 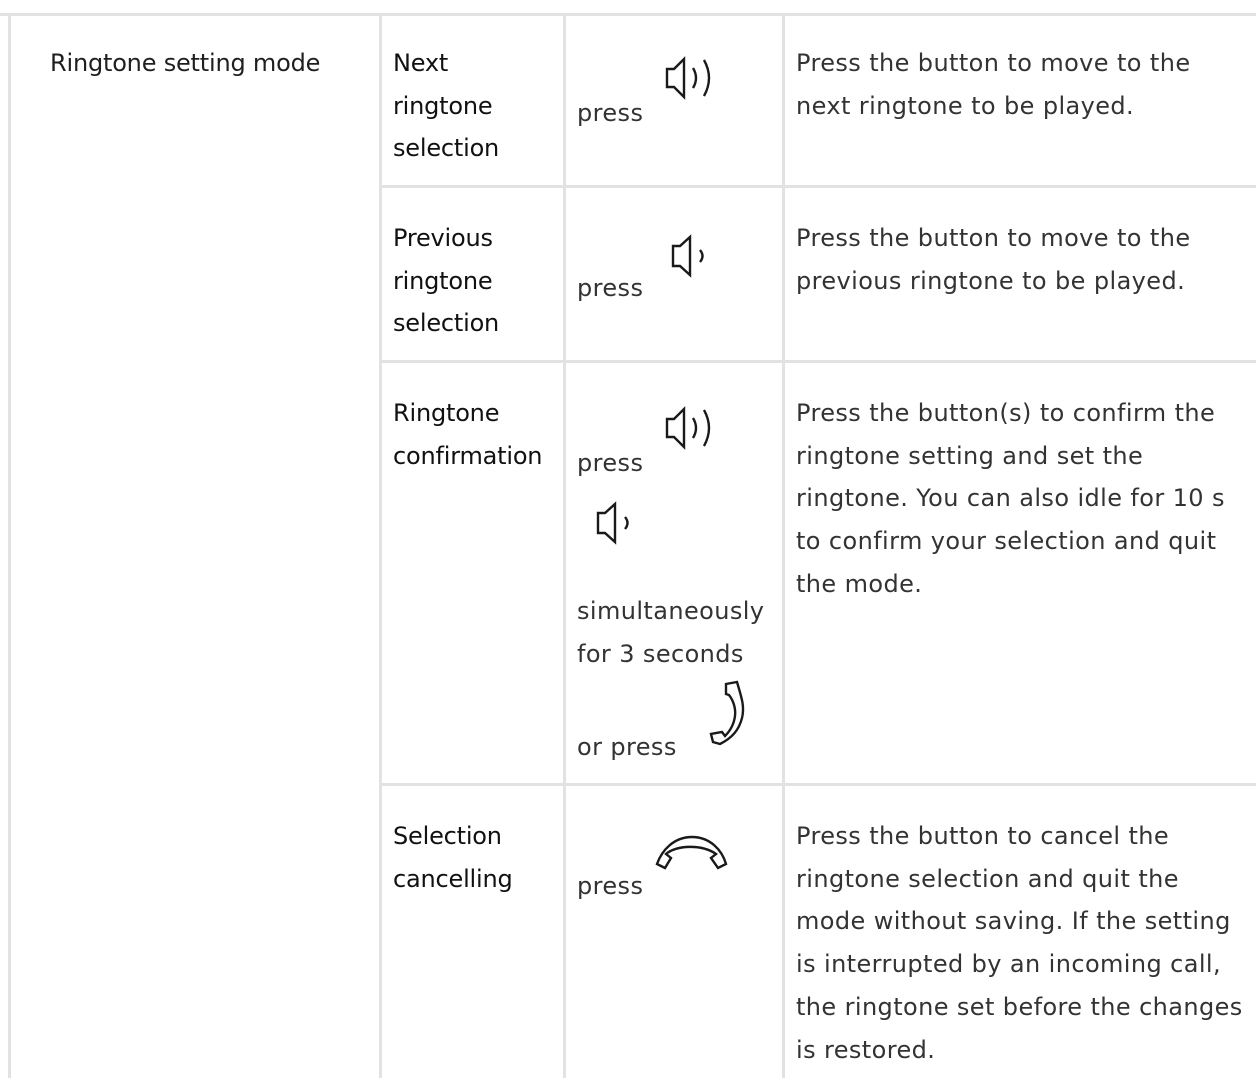 What do you see at coordinates (453, 857) in the screenshot?
I see `action-label: Selection cancelling` at bounding box center [453, 857].